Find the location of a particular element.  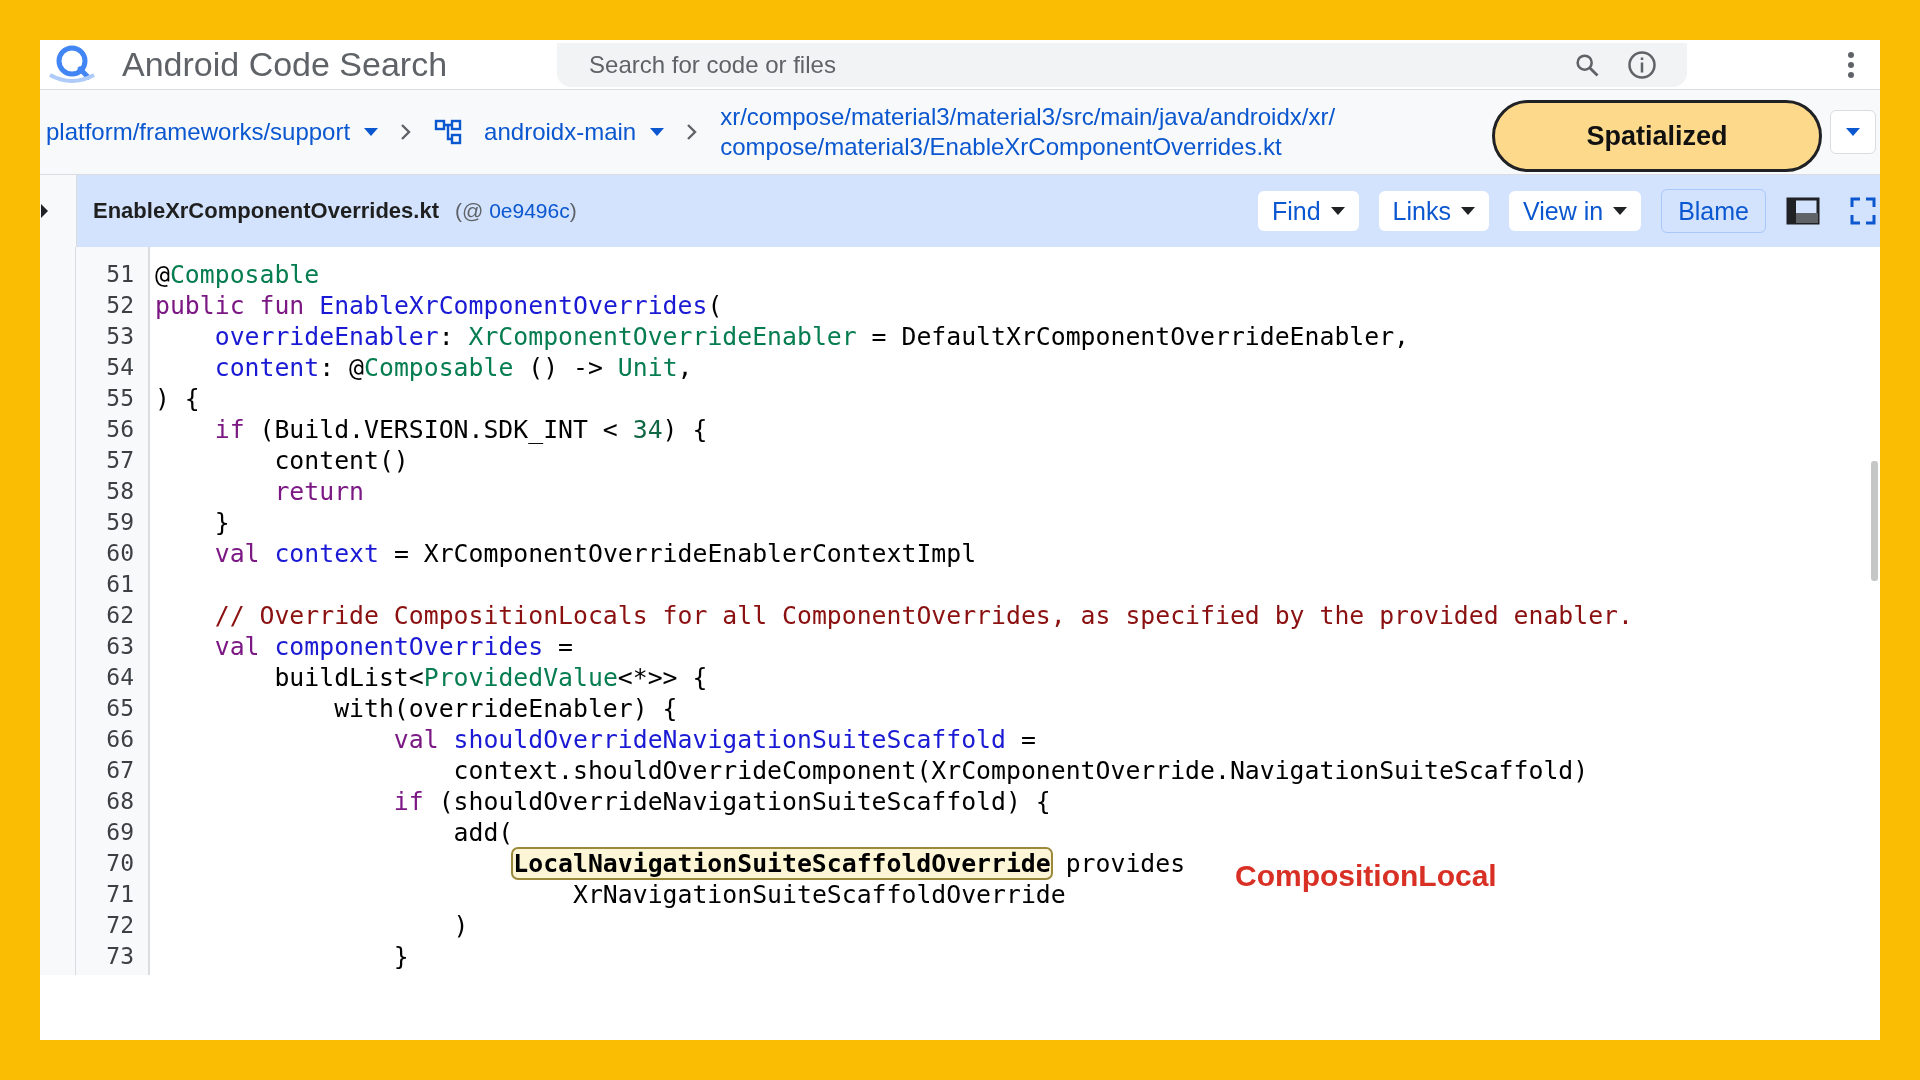

file-revision: (@ 0e9496c) is located at coordinates (516, 211).